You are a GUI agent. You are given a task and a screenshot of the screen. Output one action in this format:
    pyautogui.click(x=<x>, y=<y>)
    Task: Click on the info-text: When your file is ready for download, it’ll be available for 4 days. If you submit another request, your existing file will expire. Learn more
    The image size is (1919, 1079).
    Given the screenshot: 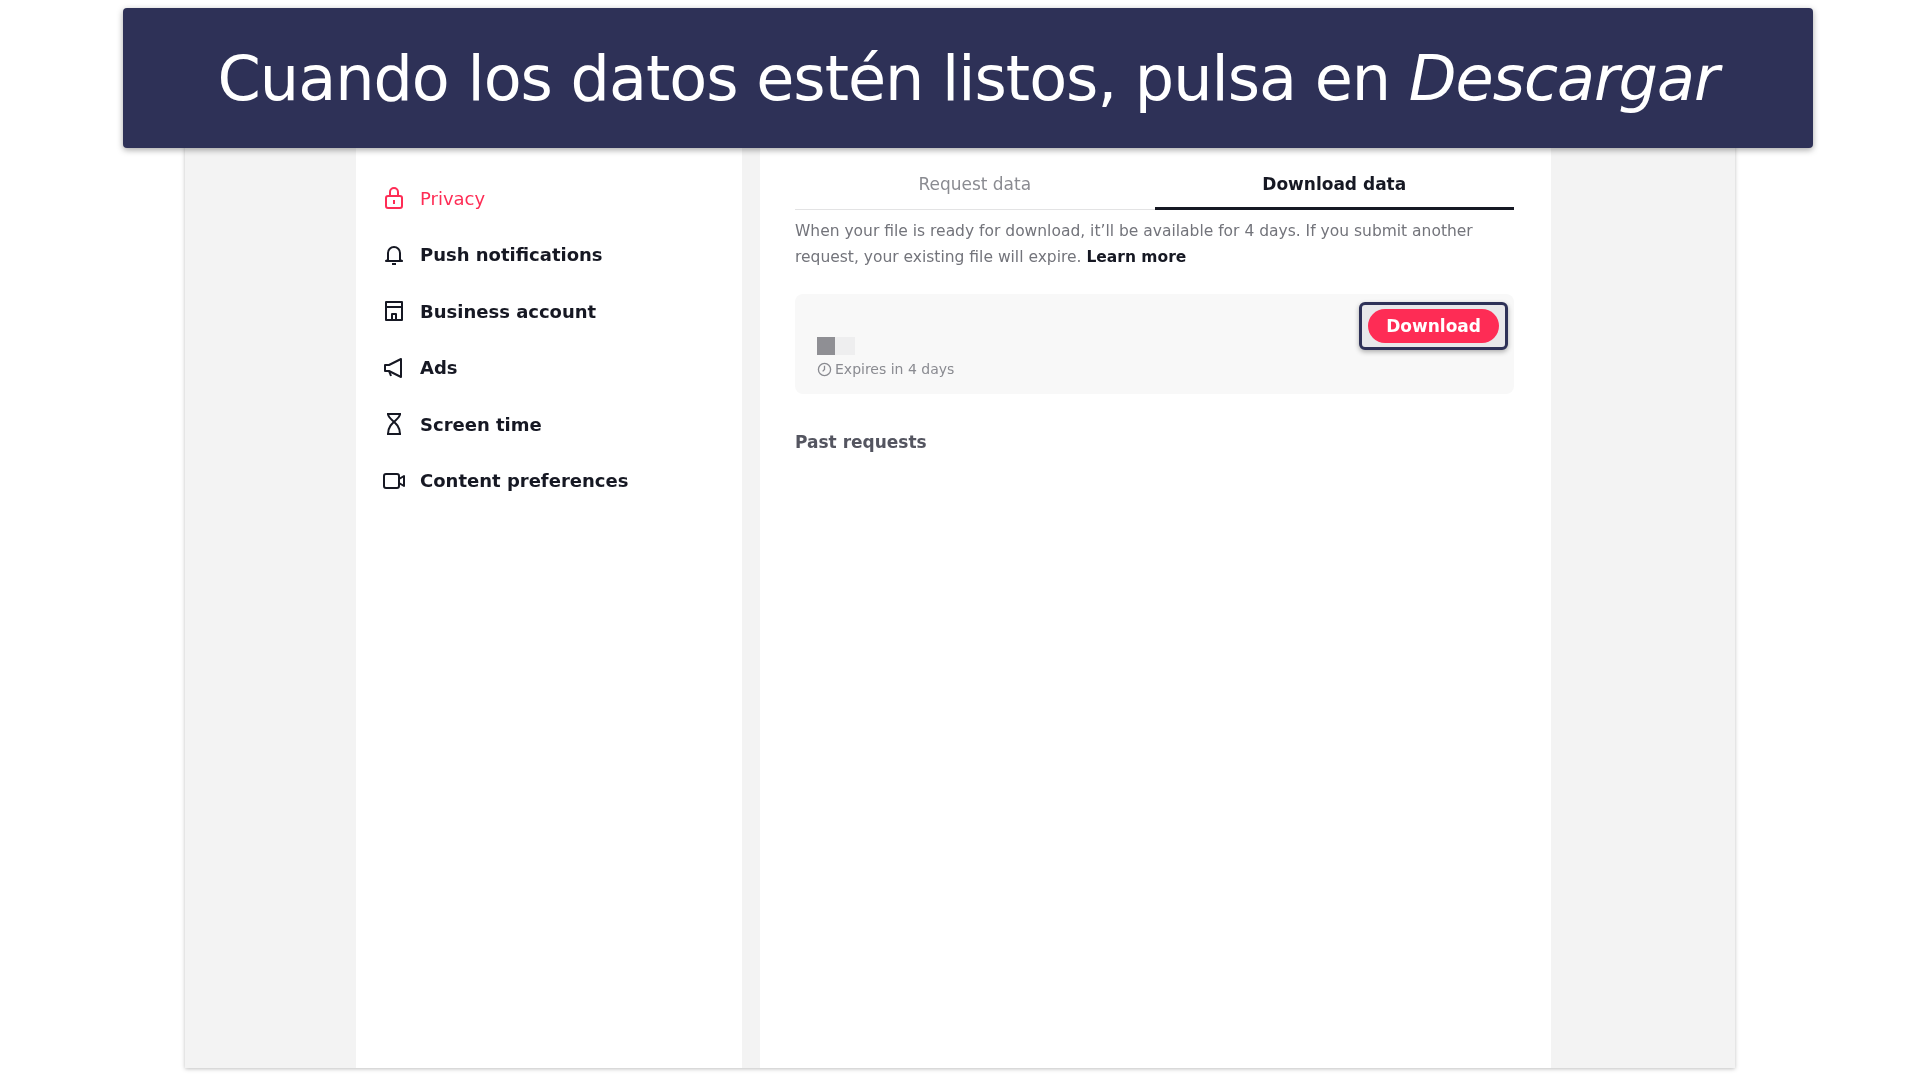 What is the action you would take?
    pyautogui.click(x=1134, y=244)
    